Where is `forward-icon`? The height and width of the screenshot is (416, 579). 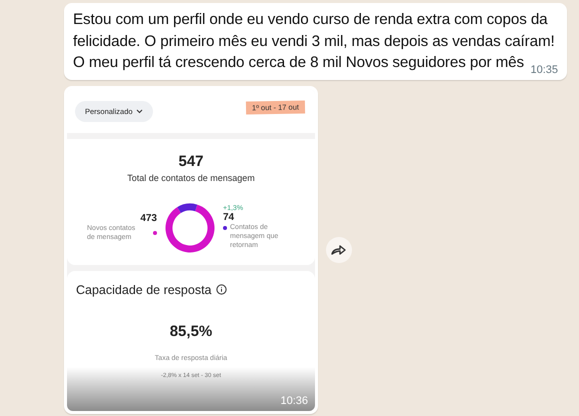 forward-icon is located at coordinates (339, 250).